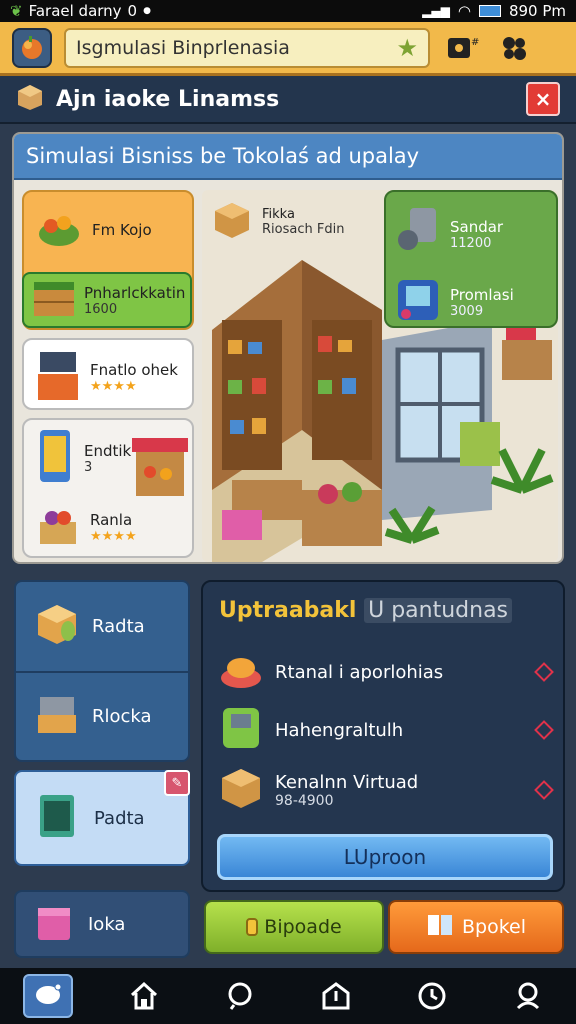  I want to click on menu-item-rlocka: Rlocka, so click(102, 715).